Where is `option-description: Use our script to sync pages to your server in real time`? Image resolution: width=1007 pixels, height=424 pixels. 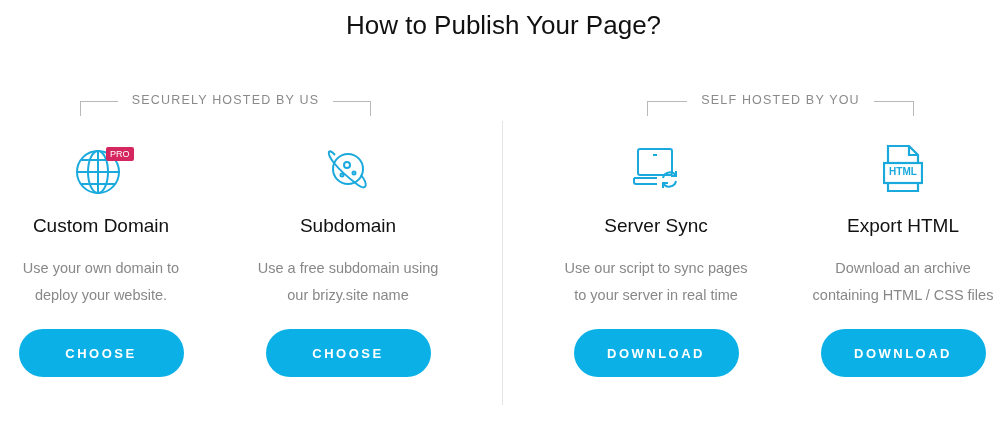 option-description: Use our script to sync pages to your server in real time is located at coordinates (656, 282).